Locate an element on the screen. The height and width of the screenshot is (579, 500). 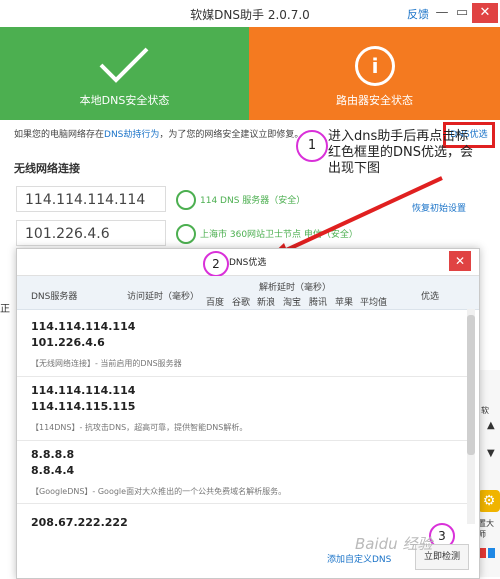
dialog-title-bar: 2 DNS优选 ✕ is located at coordinates (248, 263).